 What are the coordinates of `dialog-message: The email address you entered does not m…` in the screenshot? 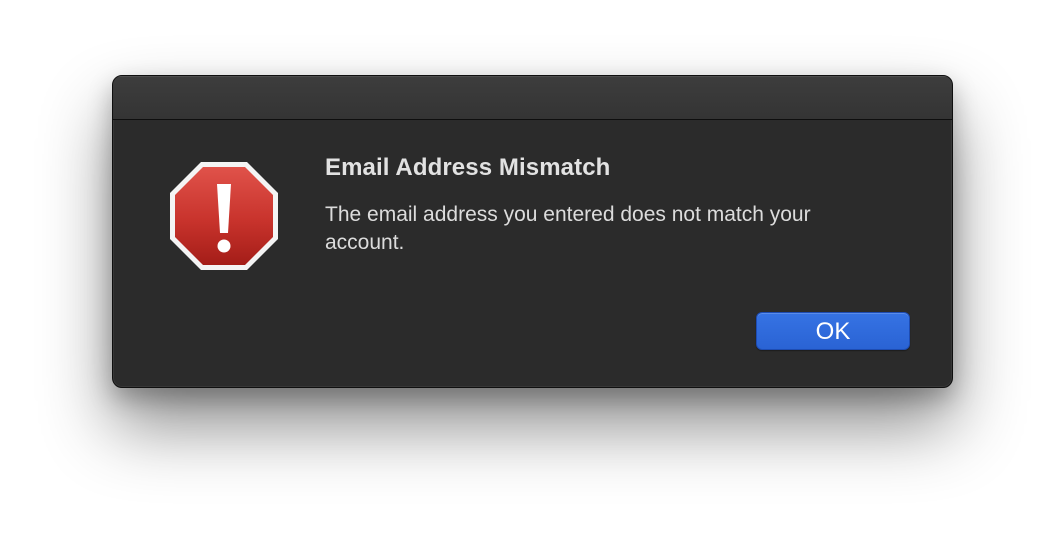 It's located at (568, 228).